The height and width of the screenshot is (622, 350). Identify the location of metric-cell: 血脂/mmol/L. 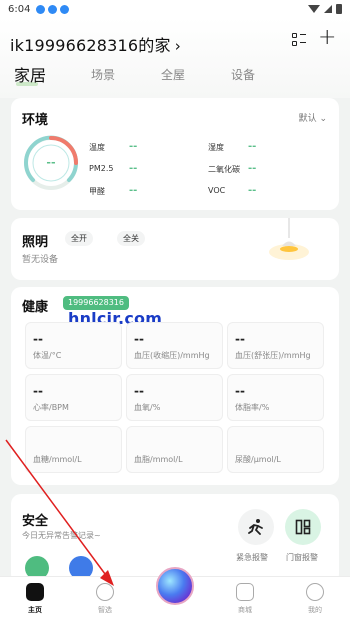
(174, 449).